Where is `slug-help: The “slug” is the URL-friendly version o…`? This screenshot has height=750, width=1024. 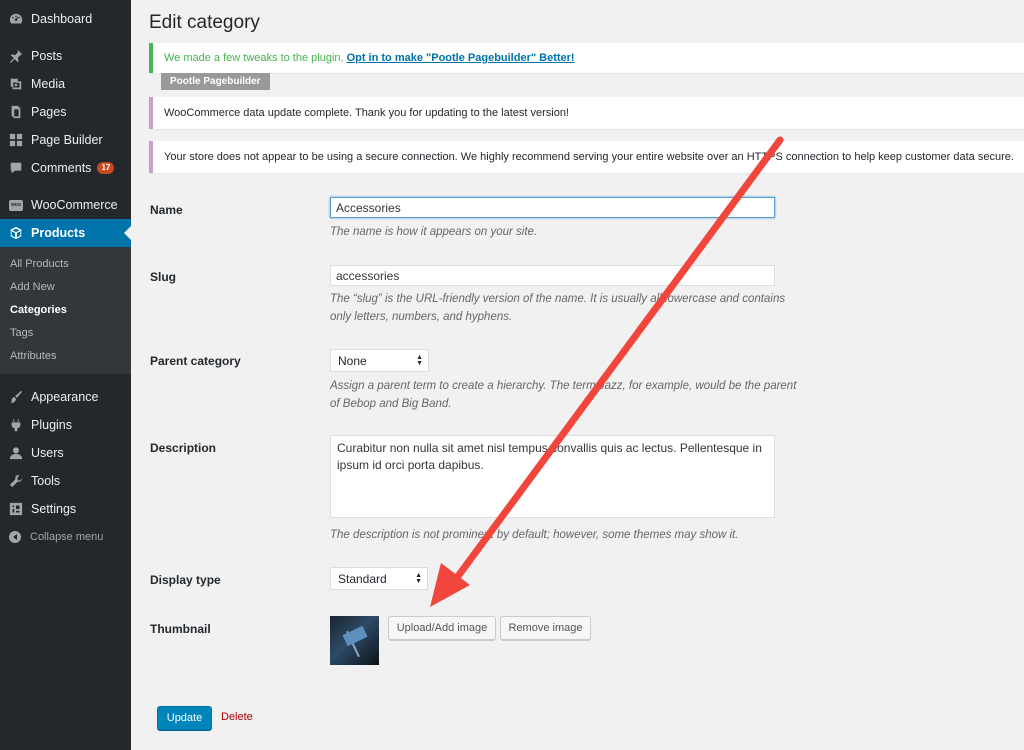
slug-help: The “slug” is the URL-friendly version o… is located at coordinates (558, 308).